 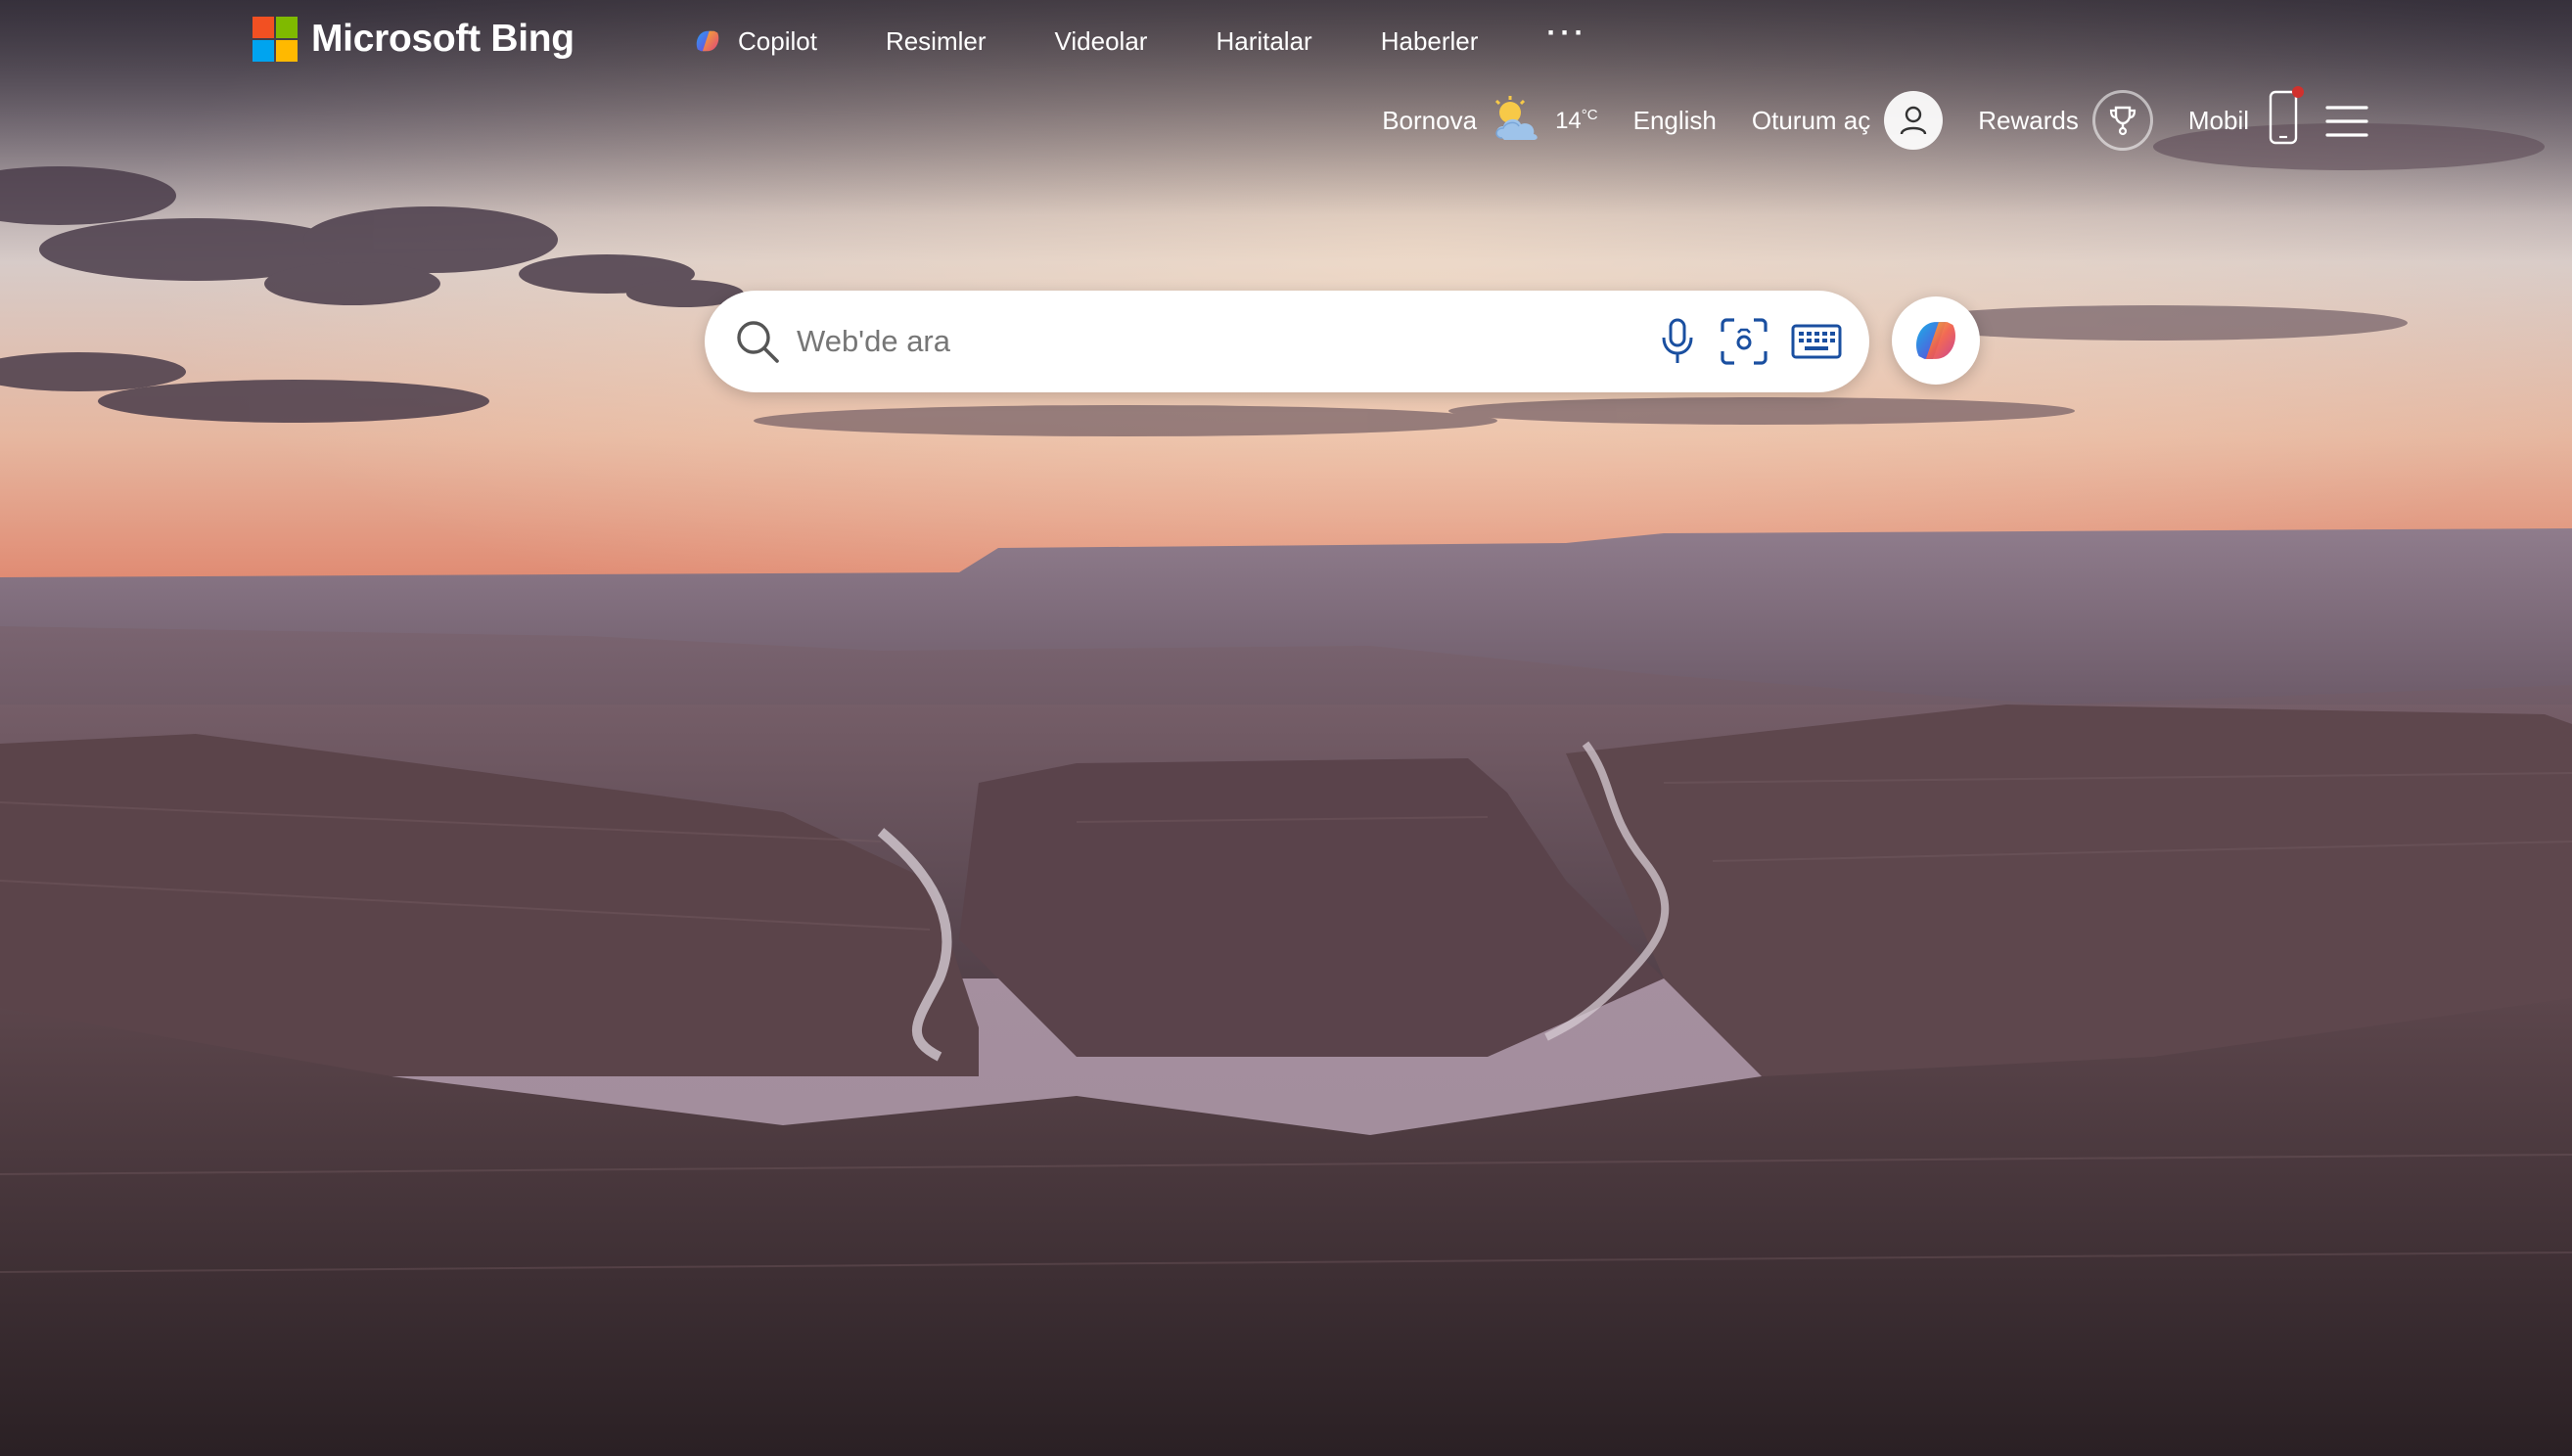 What do you see at coordinates (1914, 120) in the screenshot?
I see `person-icon` at bounding box center [1914, 120].